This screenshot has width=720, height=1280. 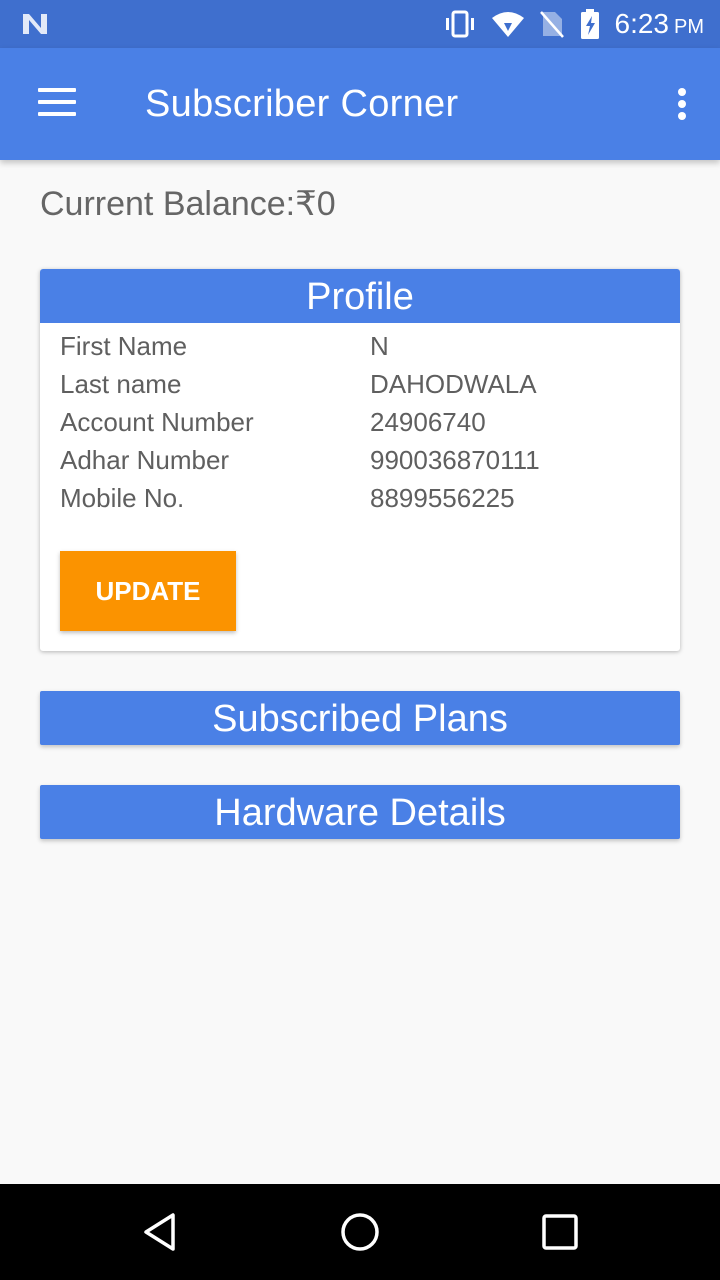 I want to click on first-name-label: First Name, so click(x=124, y=345).